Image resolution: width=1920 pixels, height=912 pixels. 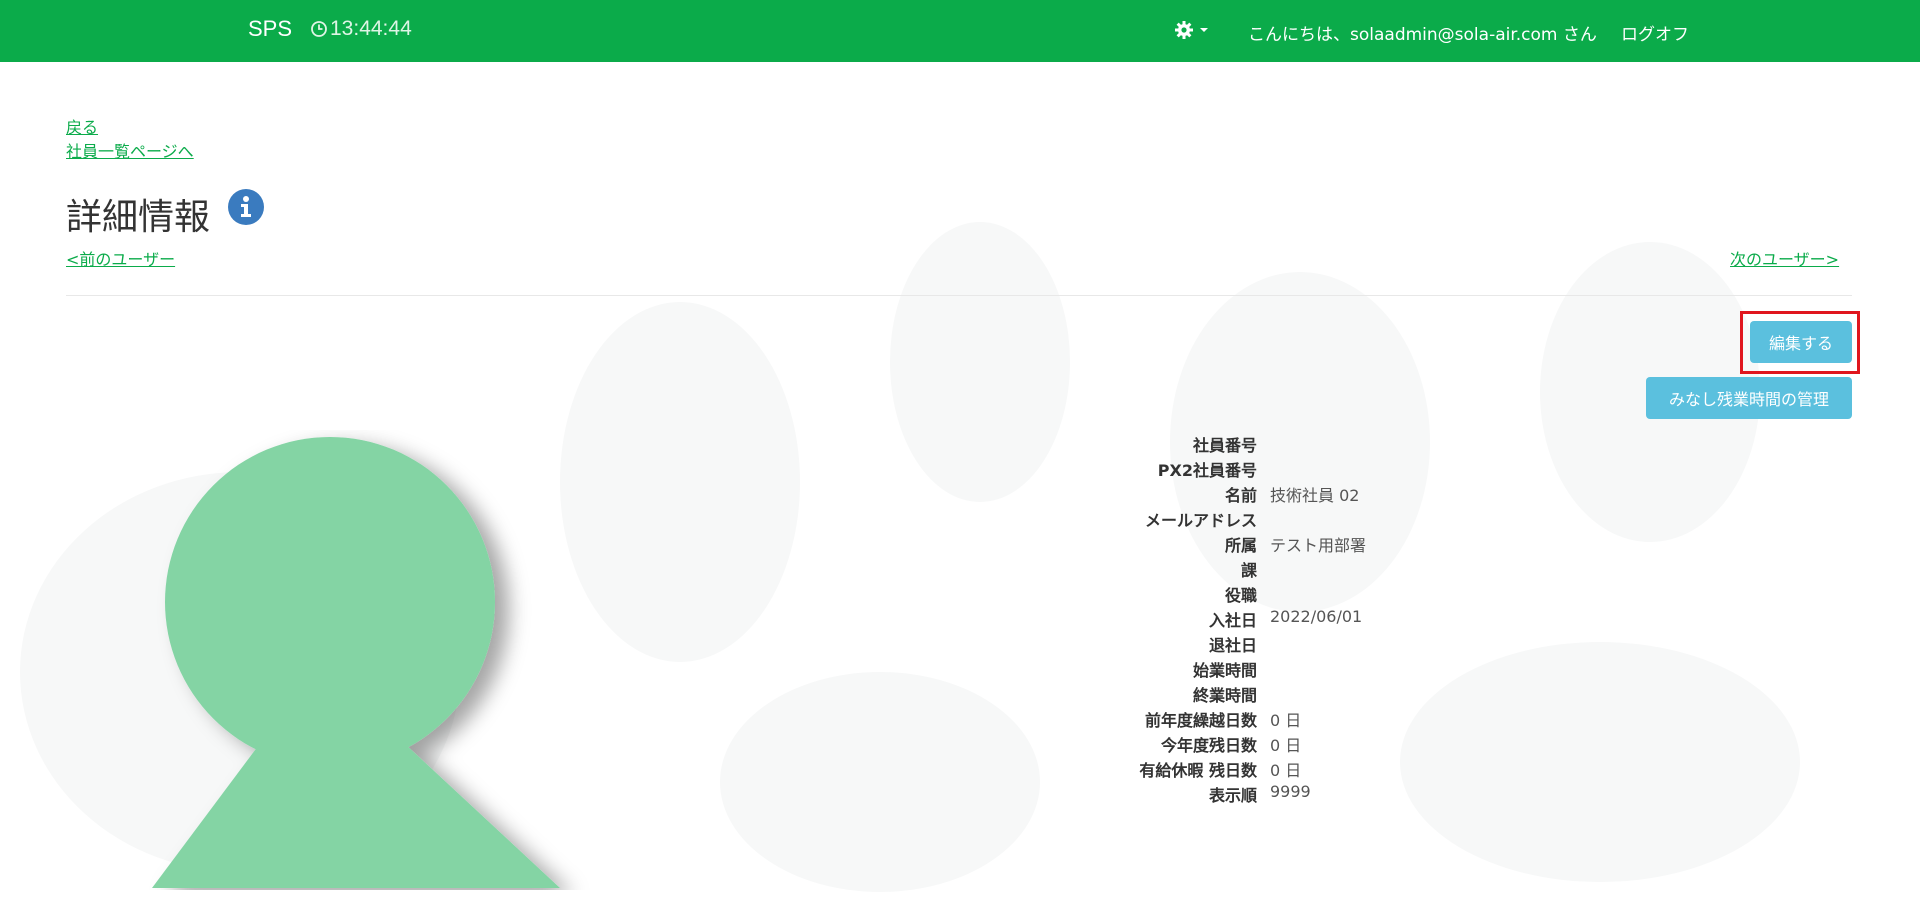 I want to click on clock-icon, so click(x=319, y=29).